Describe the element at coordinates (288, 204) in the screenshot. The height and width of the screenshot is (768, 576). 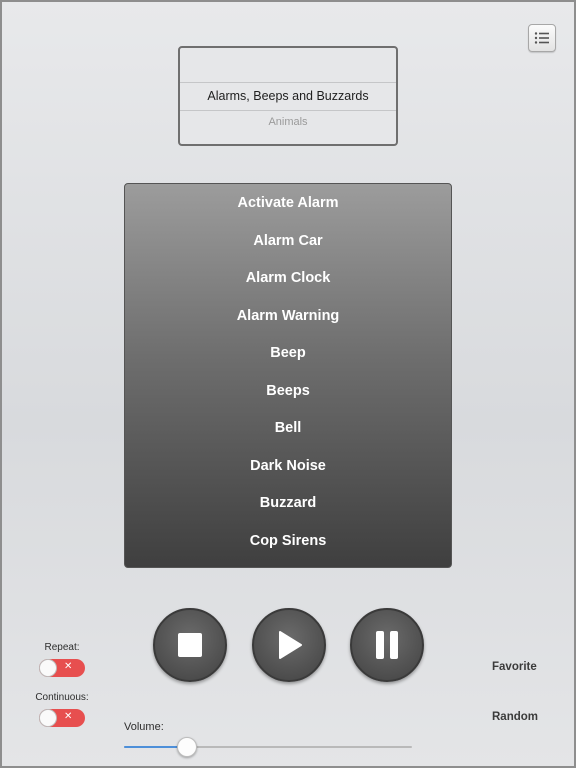
I see `sound-list-item: Activate Alarm` at that location.